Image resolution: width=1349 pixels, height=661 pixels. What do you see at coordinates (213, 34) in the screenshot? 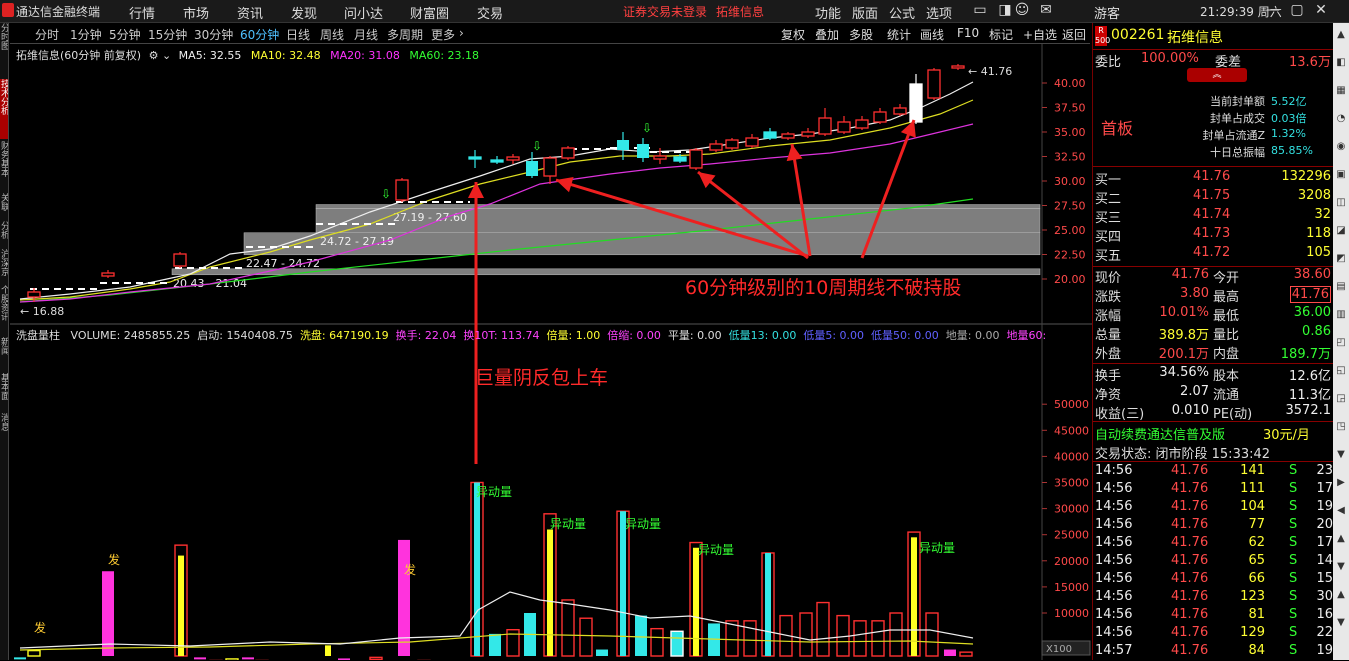
I see `period-30min: 30分钟` at bounding box center [213, 34].